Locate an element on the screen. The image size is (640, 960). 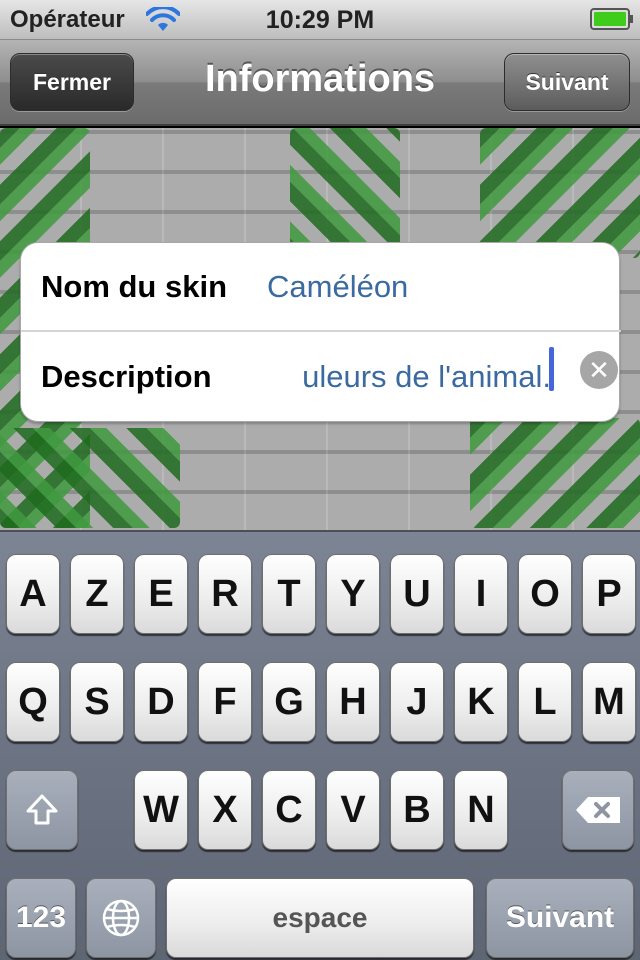
shift-key is located at coordinates (42, 810).